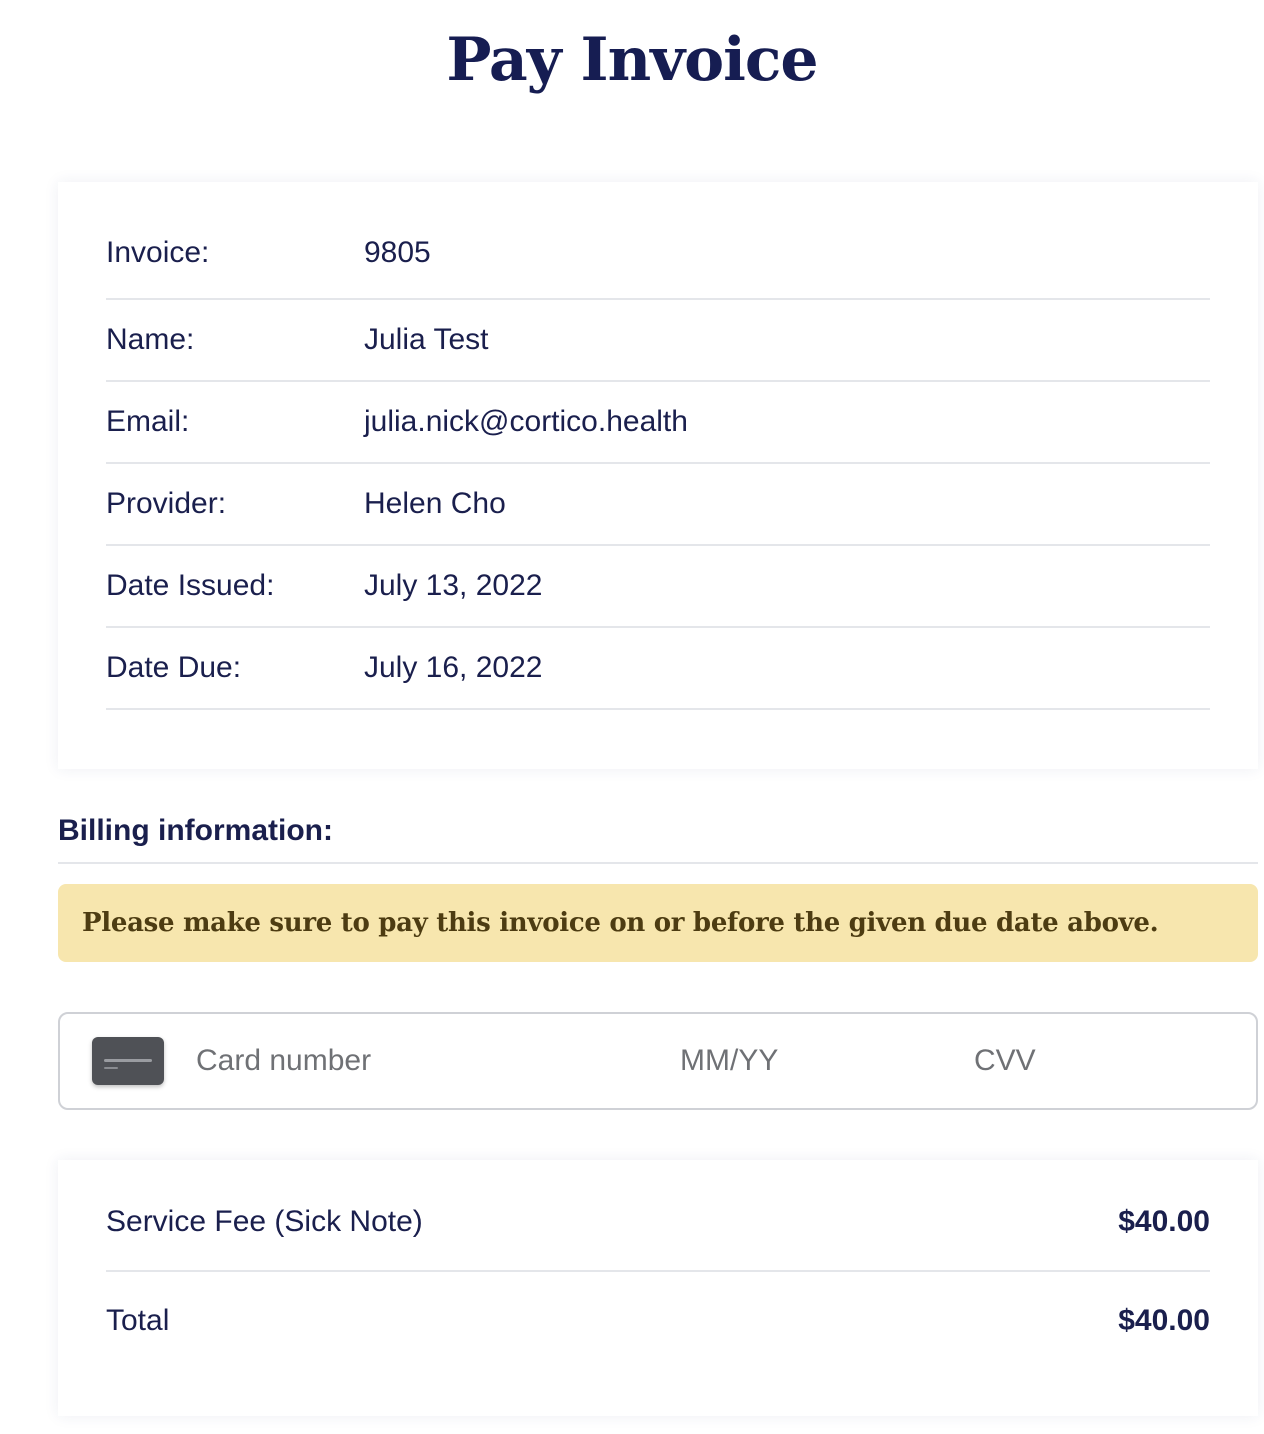 Image resolution: width=1264 pixels, height=1434 pixels. What do you see at coordinates (138, 1320) in the screenshot?
I see `total-label: Total` at bounding box center [138, 1320].